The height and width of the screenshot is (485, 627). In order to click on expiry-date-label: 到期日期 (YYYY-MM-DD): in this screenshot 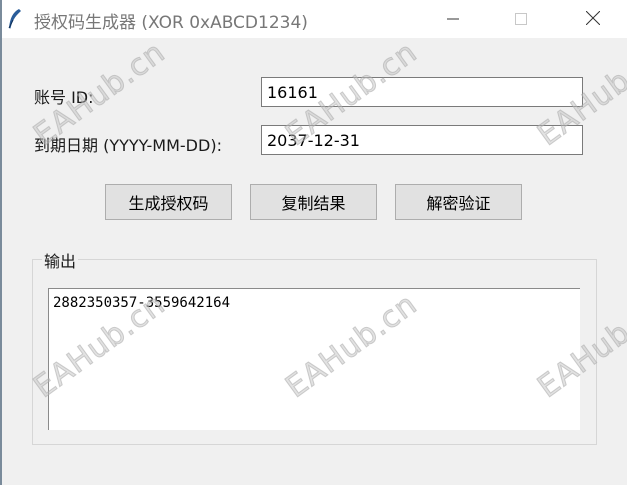, I will do `click(128, 145)`.